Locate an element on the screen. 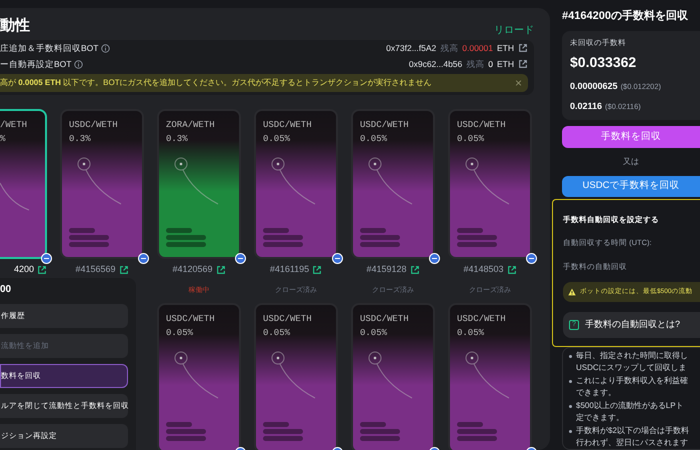 This screenshot has height=450, width=700. token-amount: 0.00000625 is located at coordinates (594, 86).